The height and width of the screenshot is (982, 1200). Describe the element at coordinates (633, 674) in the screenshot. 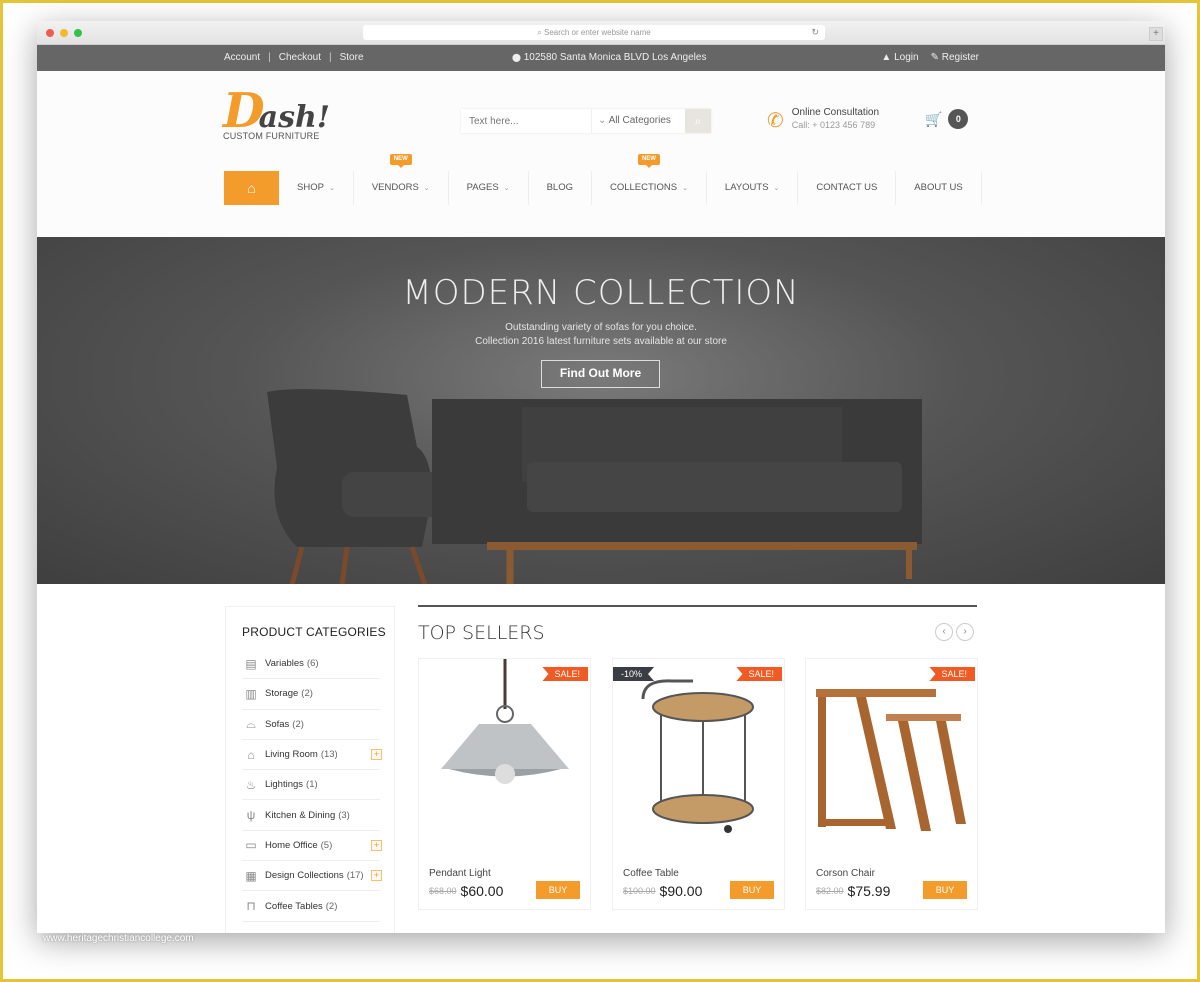

I see `discount-badge: -10%` at that location.